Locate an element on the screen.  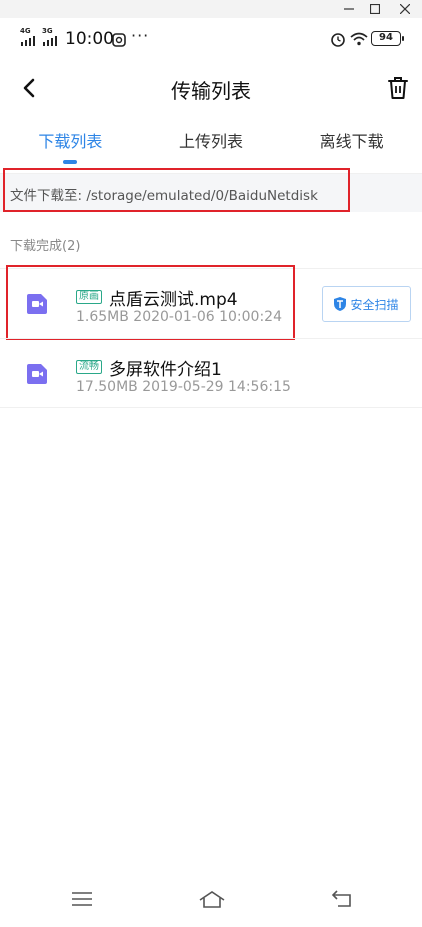
notification-icon is located at coordinates (119, 41).